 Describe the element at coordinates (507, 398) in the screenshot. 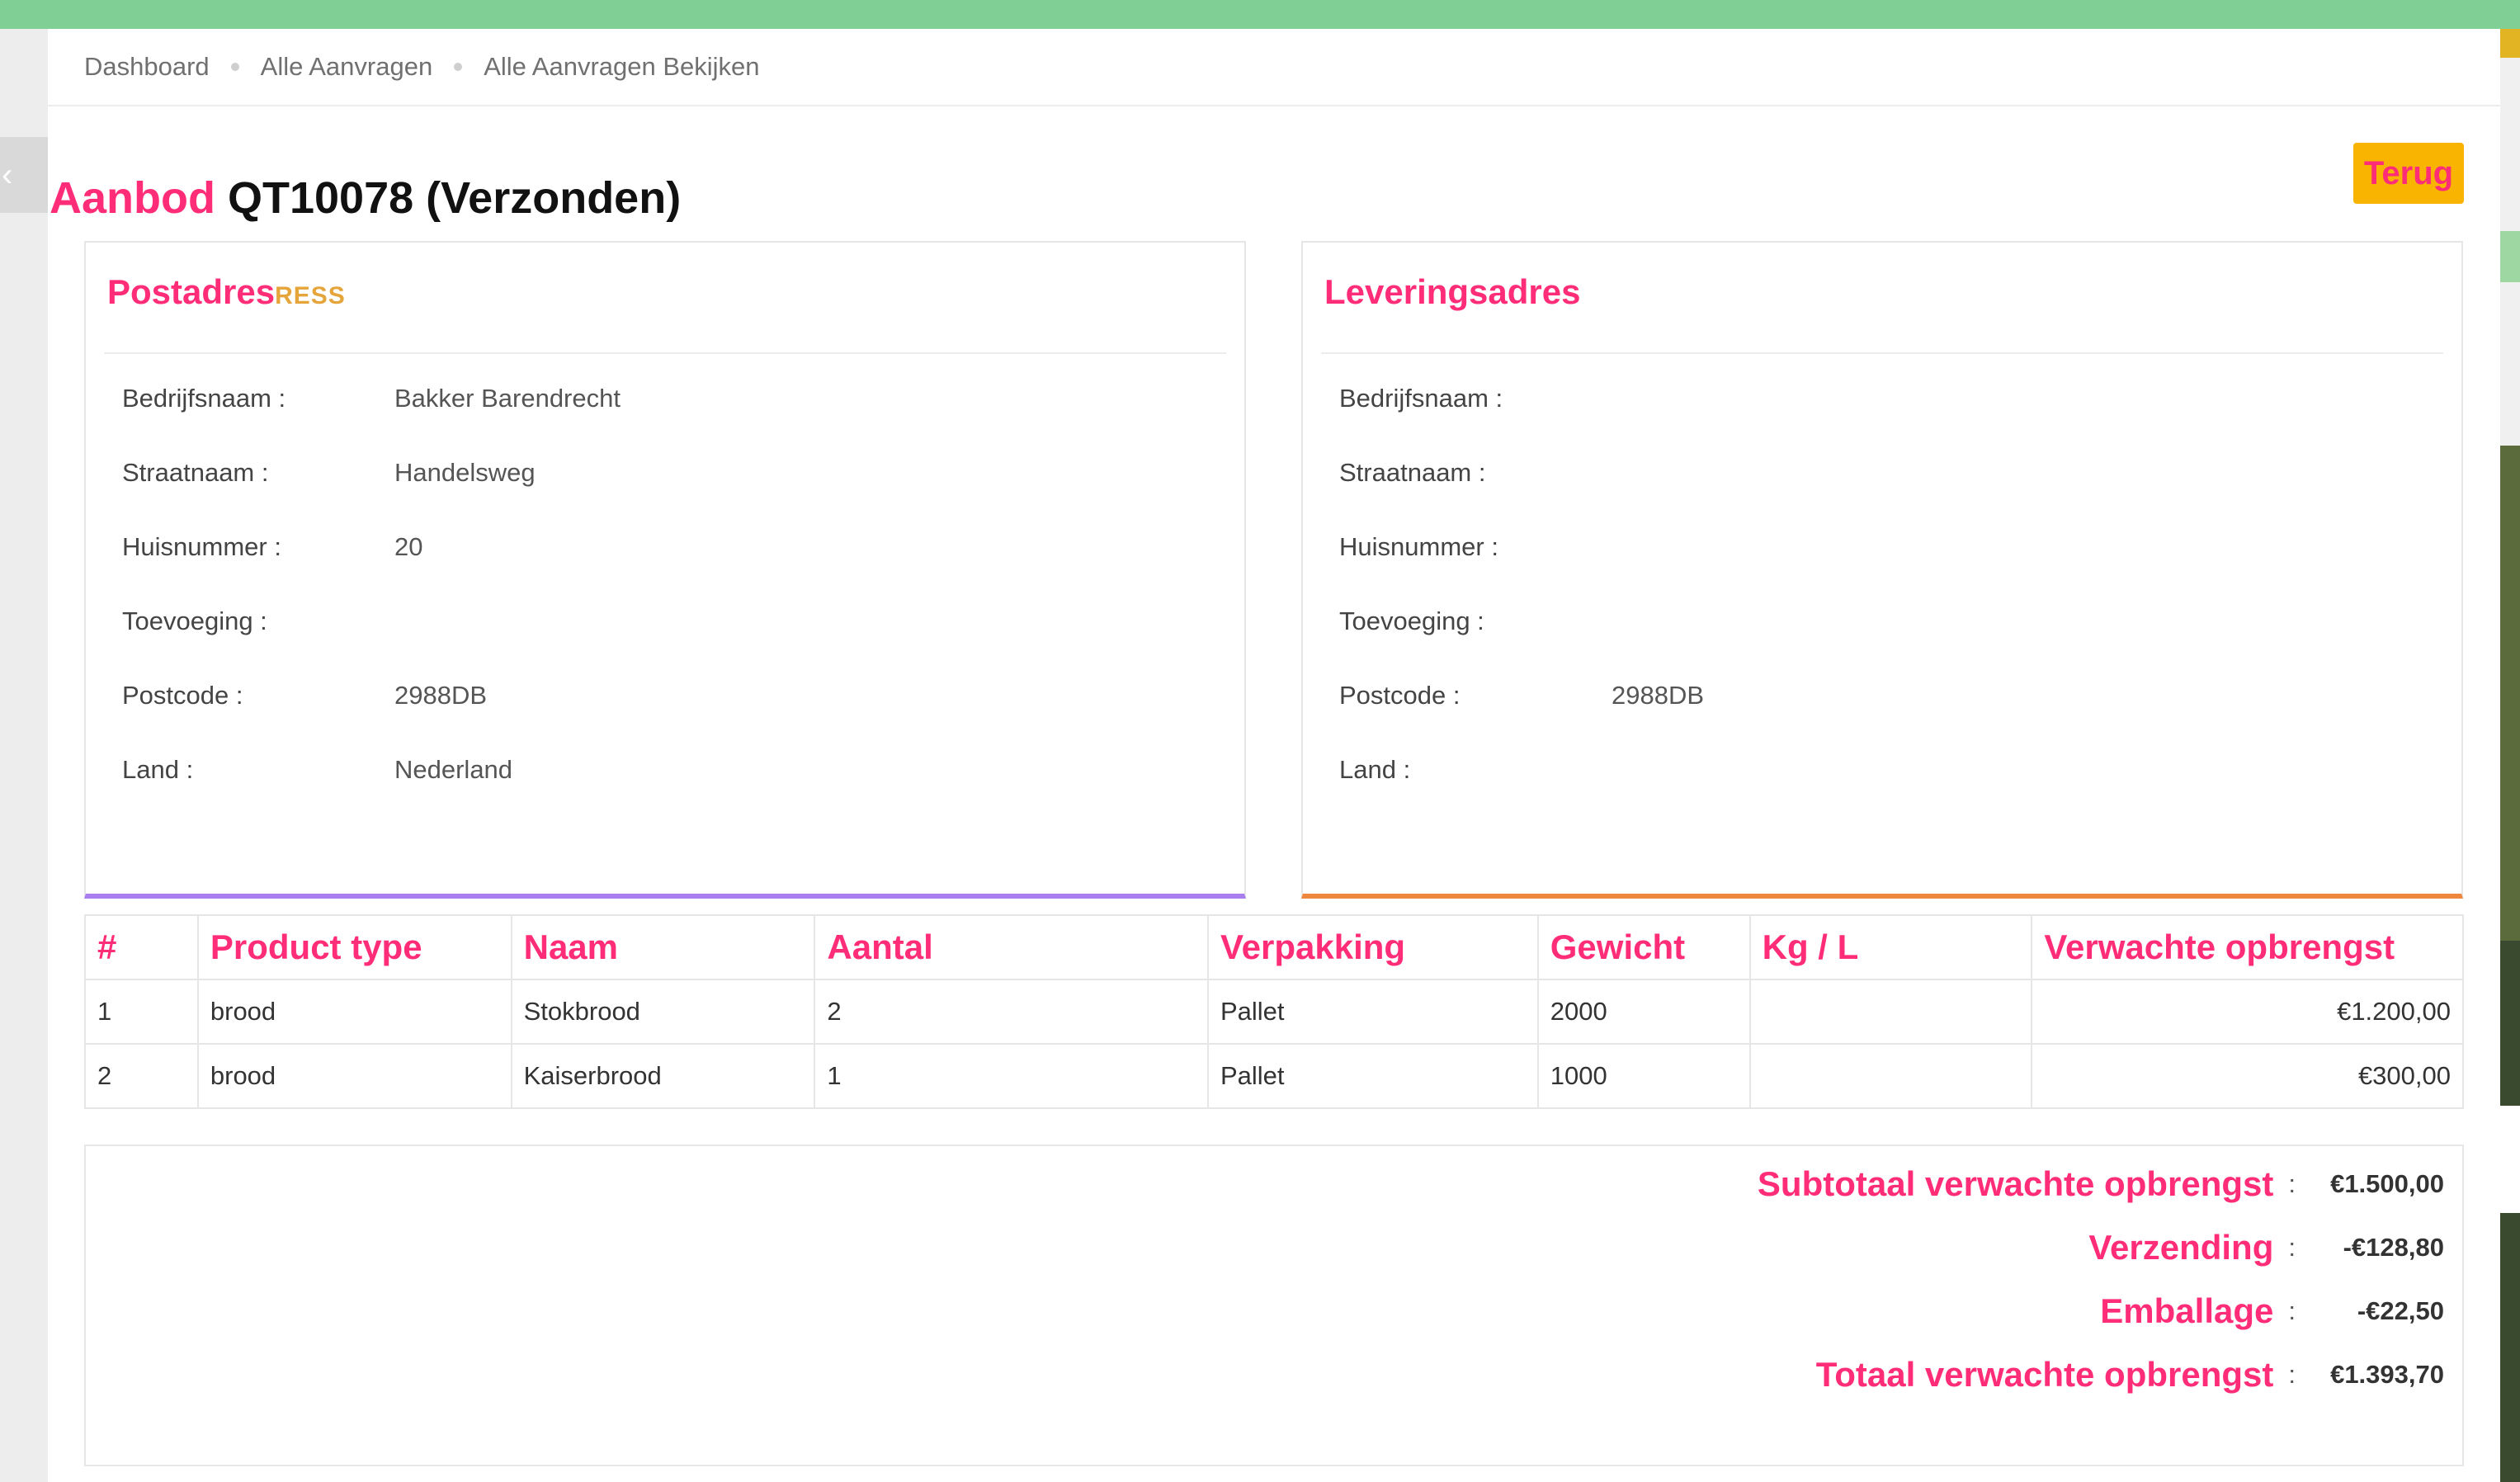

I see `field-value: Bakker Barendrecht` at that location.